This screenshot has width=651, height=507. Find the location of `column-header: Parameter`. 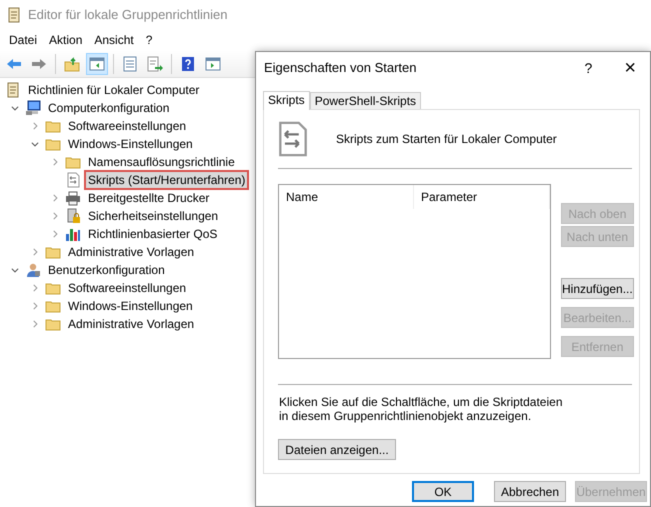

column-header: Parameter is located at coordinates (482, 197).